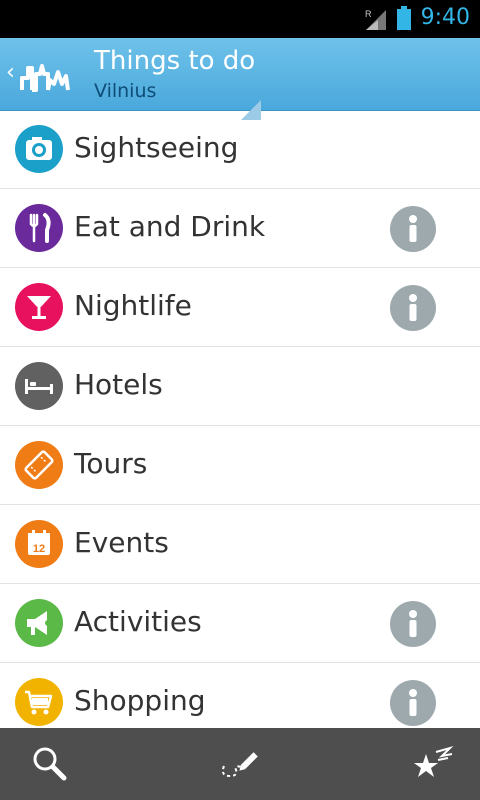 The height and width of the screenshot is (800, 480). What do you see at coordinates (50, 764) in the screenshot?
I see `search-icon` at bounding box center [50, 764].